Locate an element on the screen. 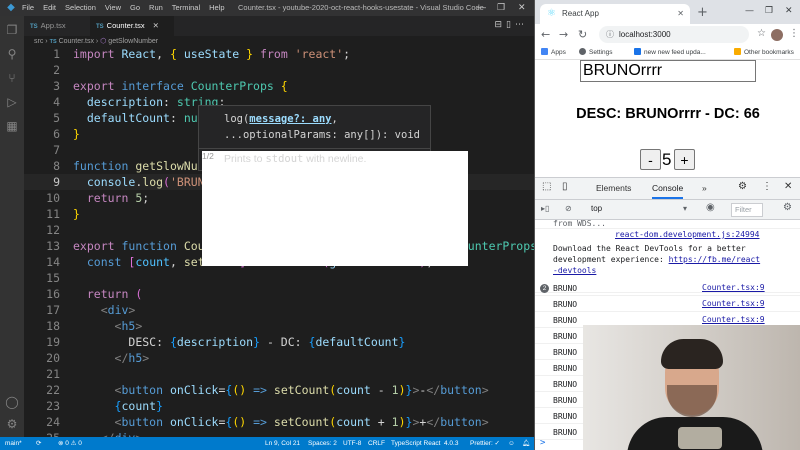 The image size is (800, 450). menu-help: Help is located at coordinates (216, 7).